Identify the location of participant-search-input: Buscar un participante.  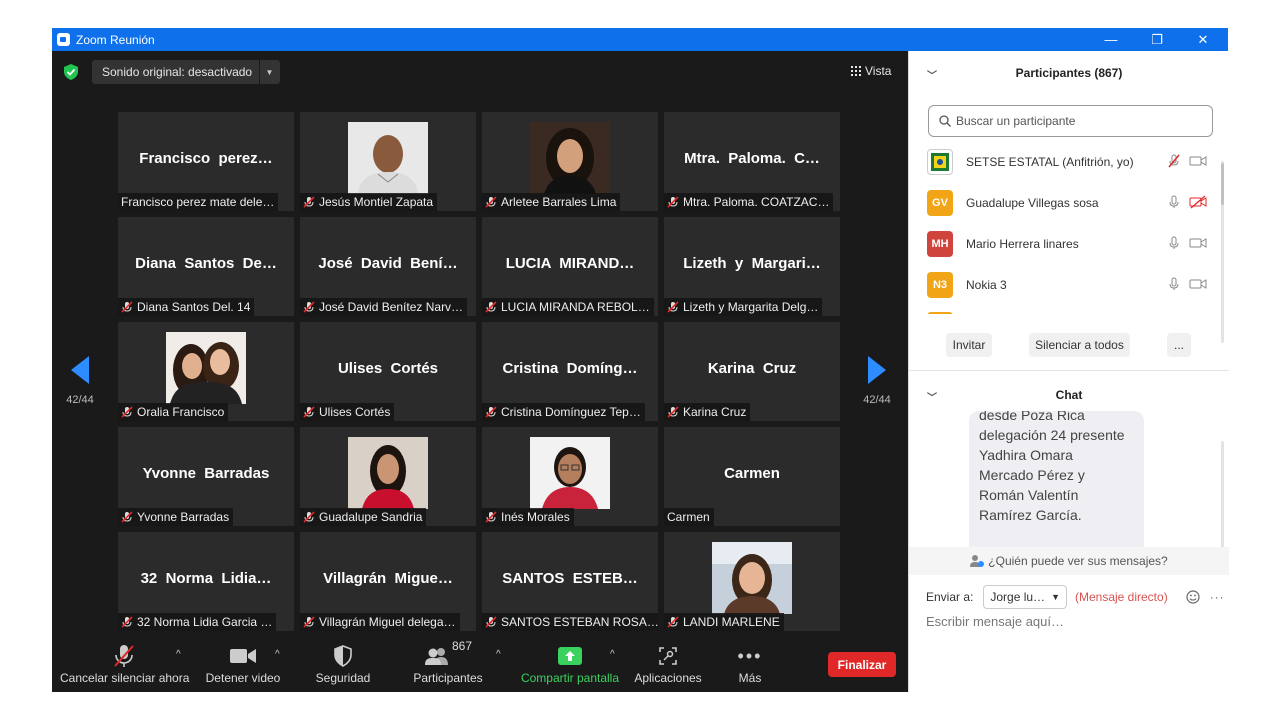
(1070, 121).